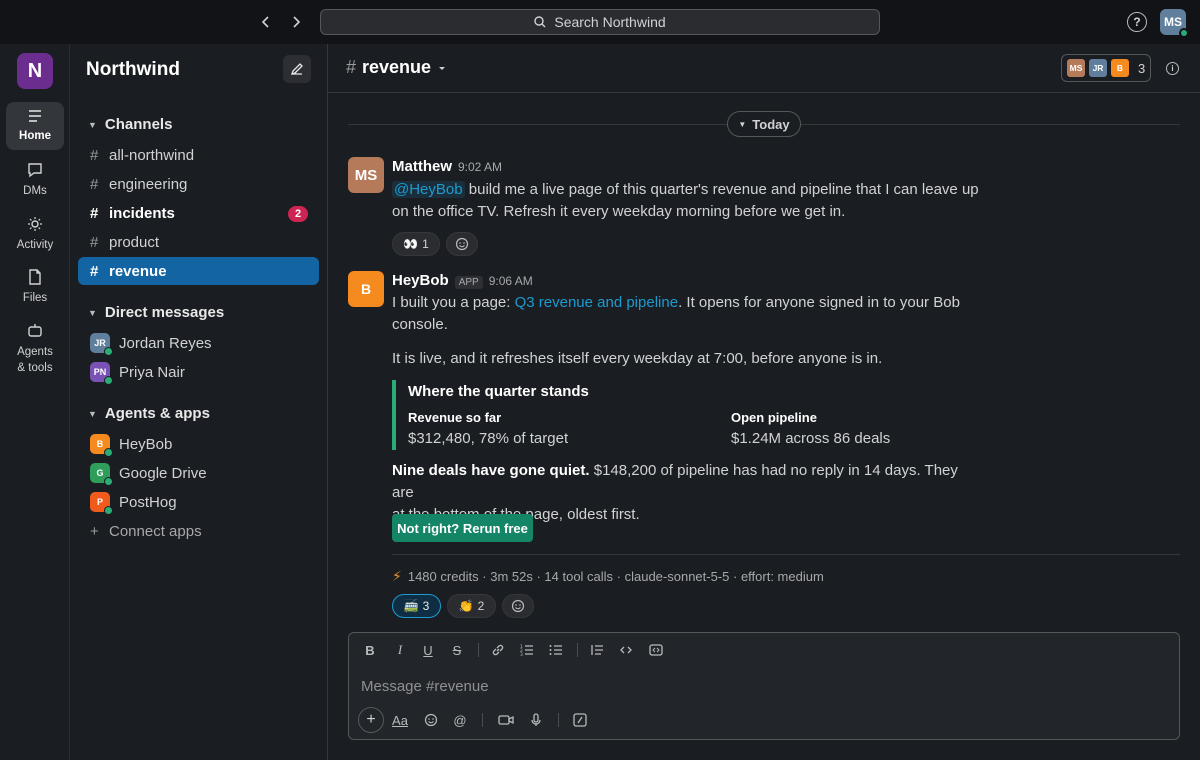 Image resolution: width=1200 pixels, height=760 pixels. I want to click on reaction-trolleybus: 🚎 3, so click(416, 606).